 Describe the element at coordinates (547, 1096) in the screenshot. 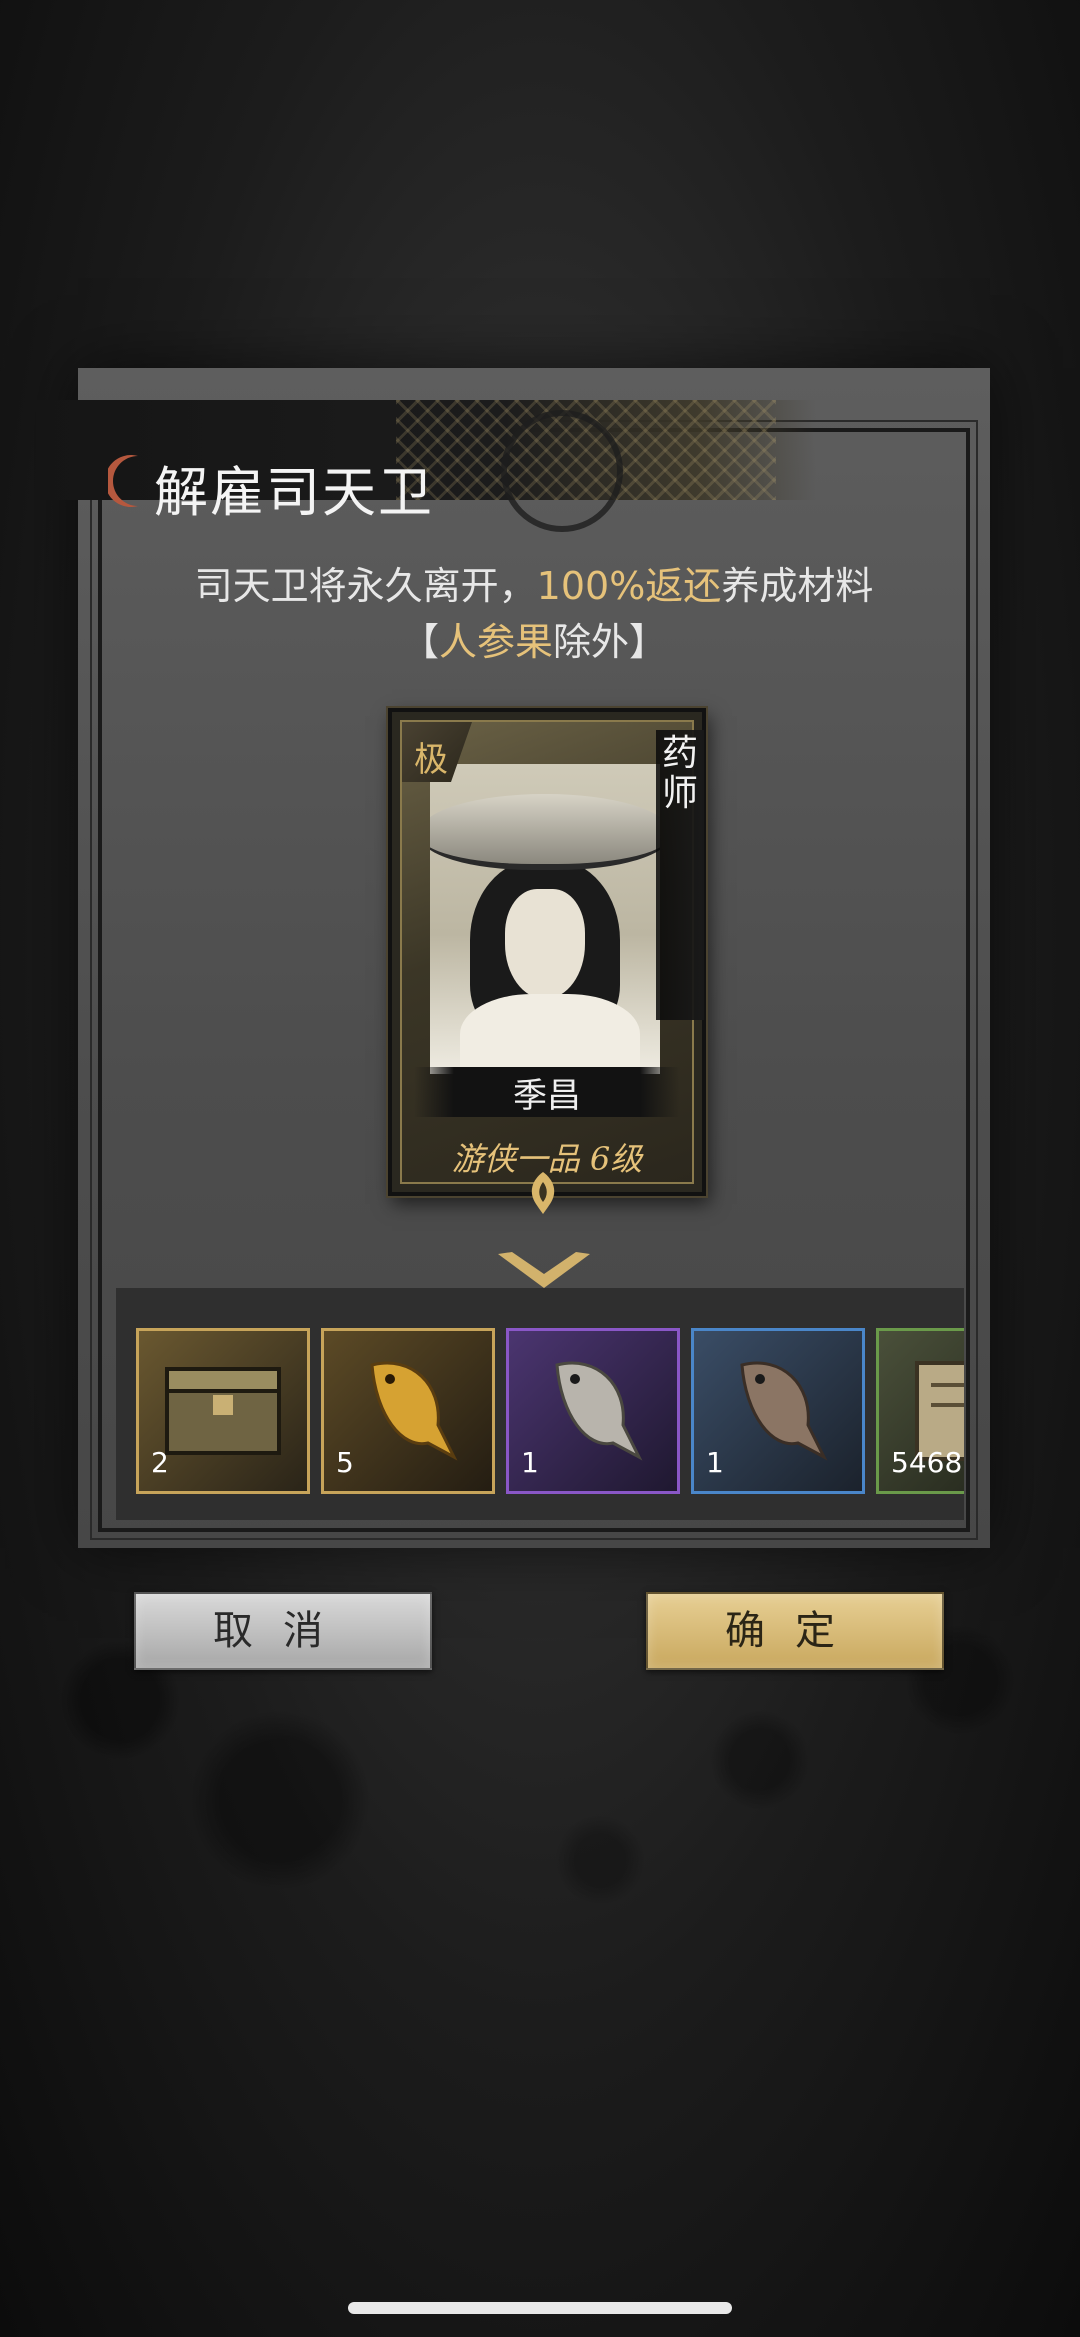

I see `character-name: 季昌` at that location.